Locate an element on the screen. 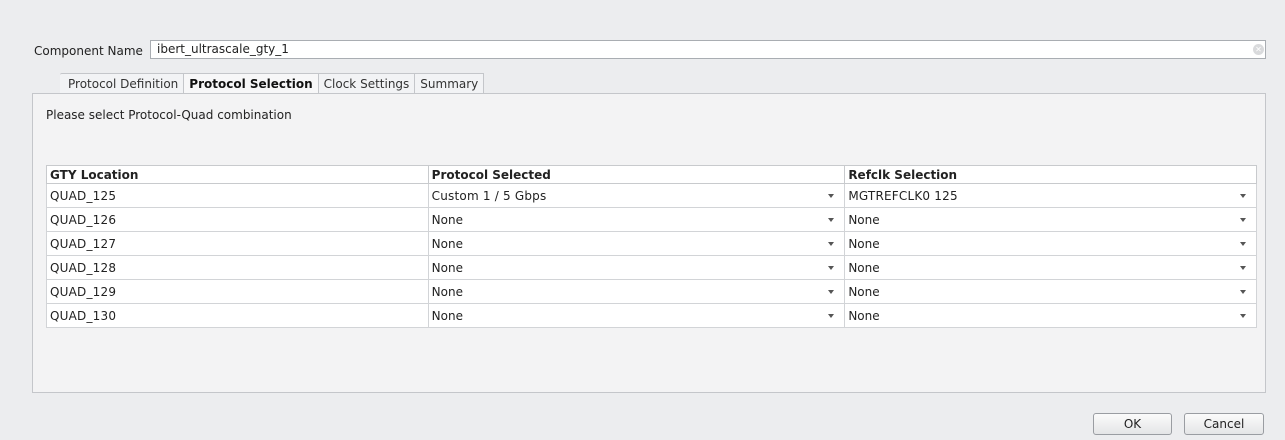  component-name-input: ibert_ultrascale_gty_1 is located at coordinates (708, 49).